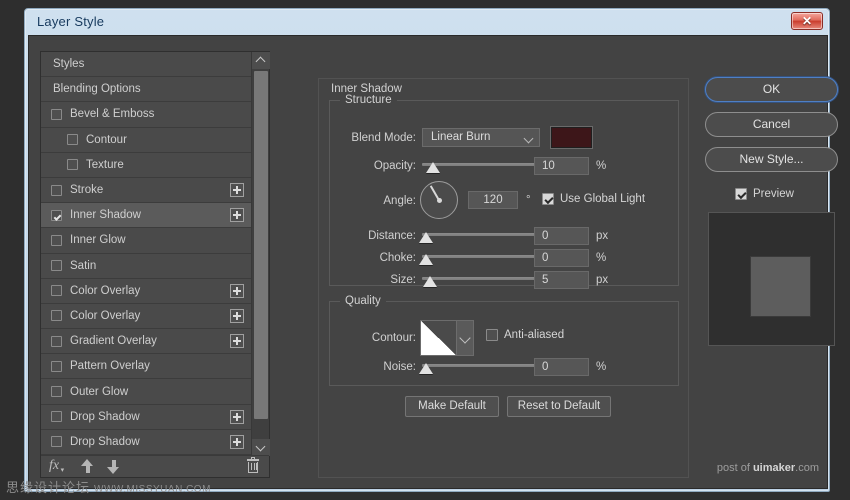 The width and height of the screenshot is (850, 500). Describe the element at coordinates (601, 367) in the screenshot. I see `noise-unit: %` at that location.